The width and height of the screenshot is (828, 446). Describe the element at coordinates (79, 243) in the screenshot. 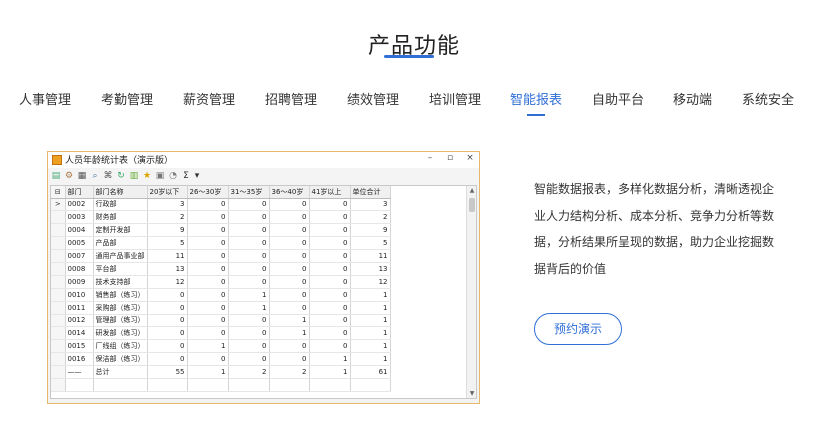

I see `dept-code-cell: 0005` at that location.